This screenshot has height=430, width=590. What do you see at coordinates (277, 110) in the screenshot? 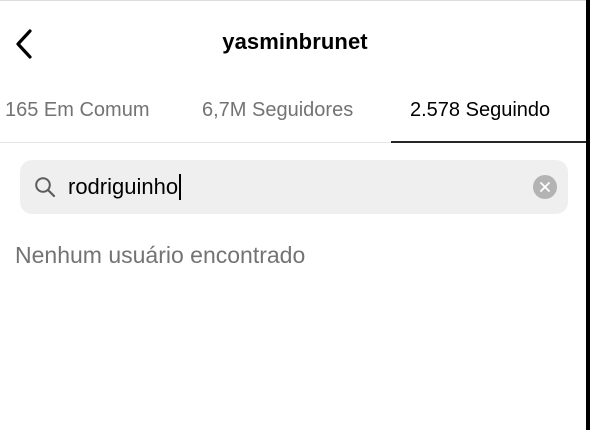
I see `tab-seguidores: 6,7M Seguidores` at bounding box center [277, 110].